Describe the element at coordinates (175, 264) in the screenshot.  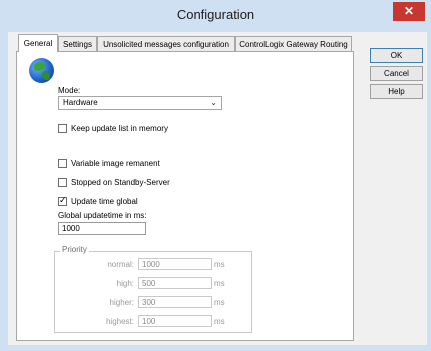
I see `priority-normal-input: 1000` at that location.